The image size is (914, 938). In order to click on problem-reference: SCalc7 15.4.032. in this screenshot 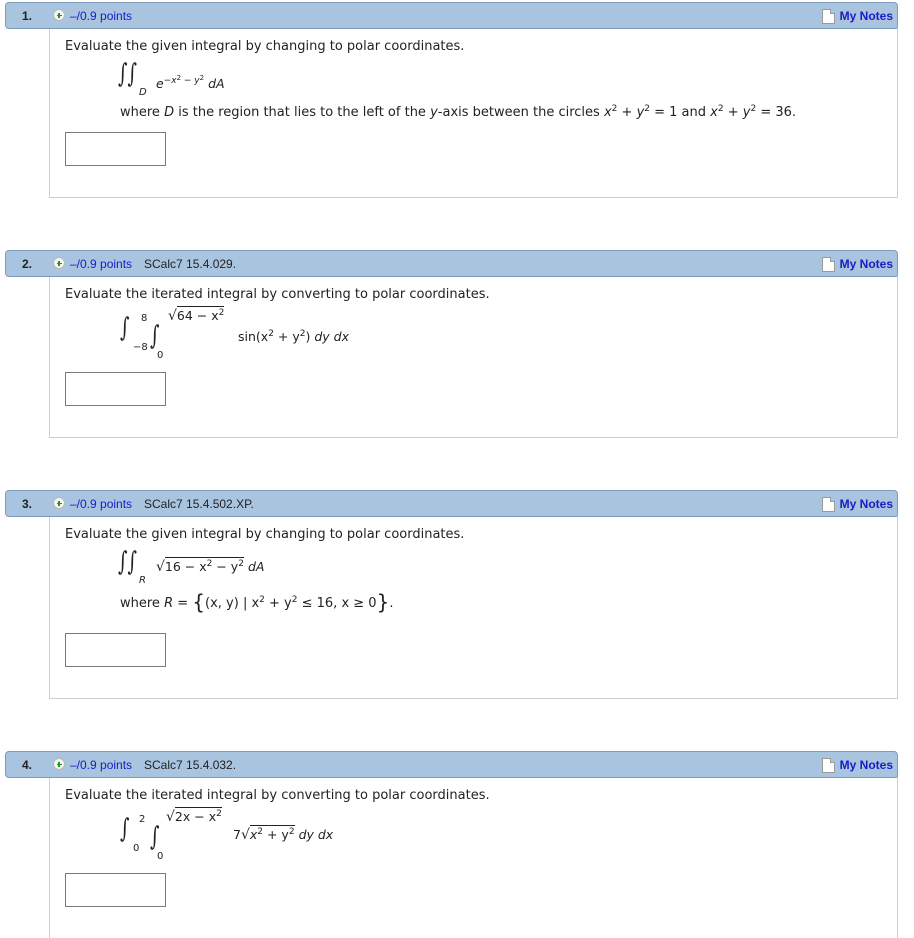, I will do `click(190, 765)`.